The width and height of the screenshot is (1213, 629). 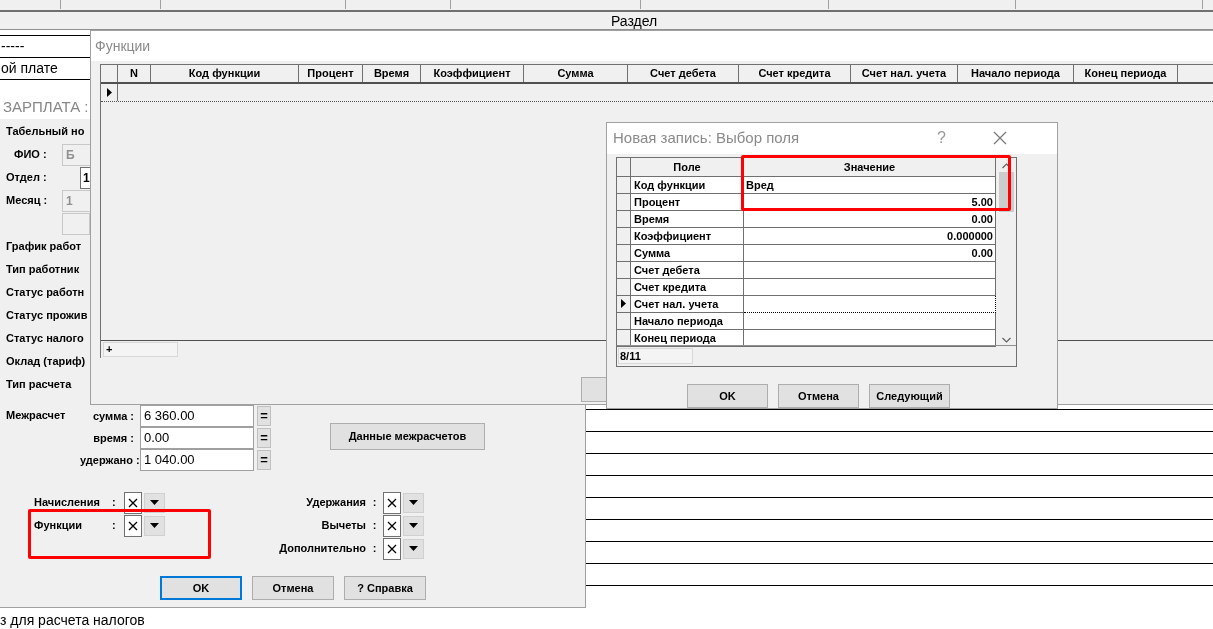 What do you see at coordinates (26, 178) in the screenshot?
I see `field-label: Отдел :` at bounding box center [26, 178].